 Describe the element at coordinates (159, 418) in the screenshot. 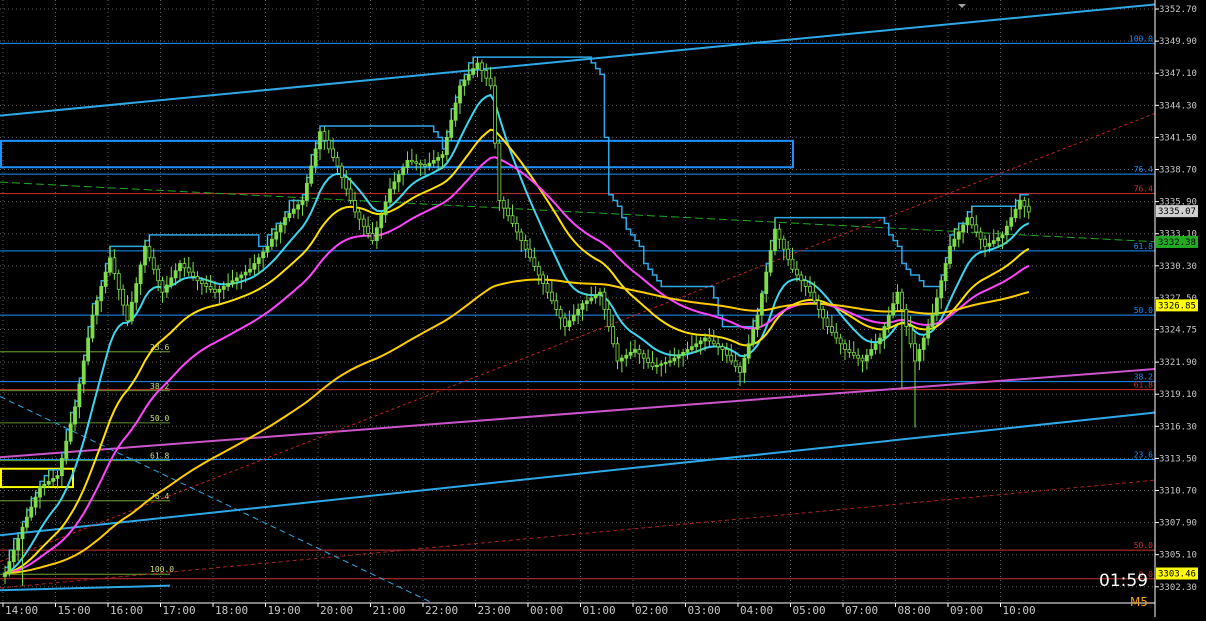

I see `fib-left-label: 50.0` at that location.